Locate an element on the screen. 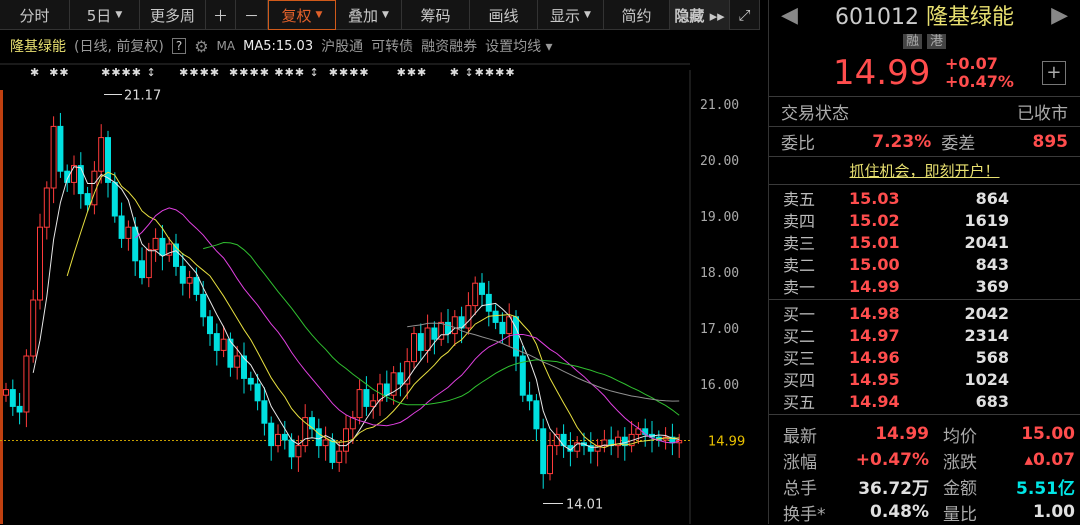  toolbar-label: 画线 is located at coordinates (503, 15).